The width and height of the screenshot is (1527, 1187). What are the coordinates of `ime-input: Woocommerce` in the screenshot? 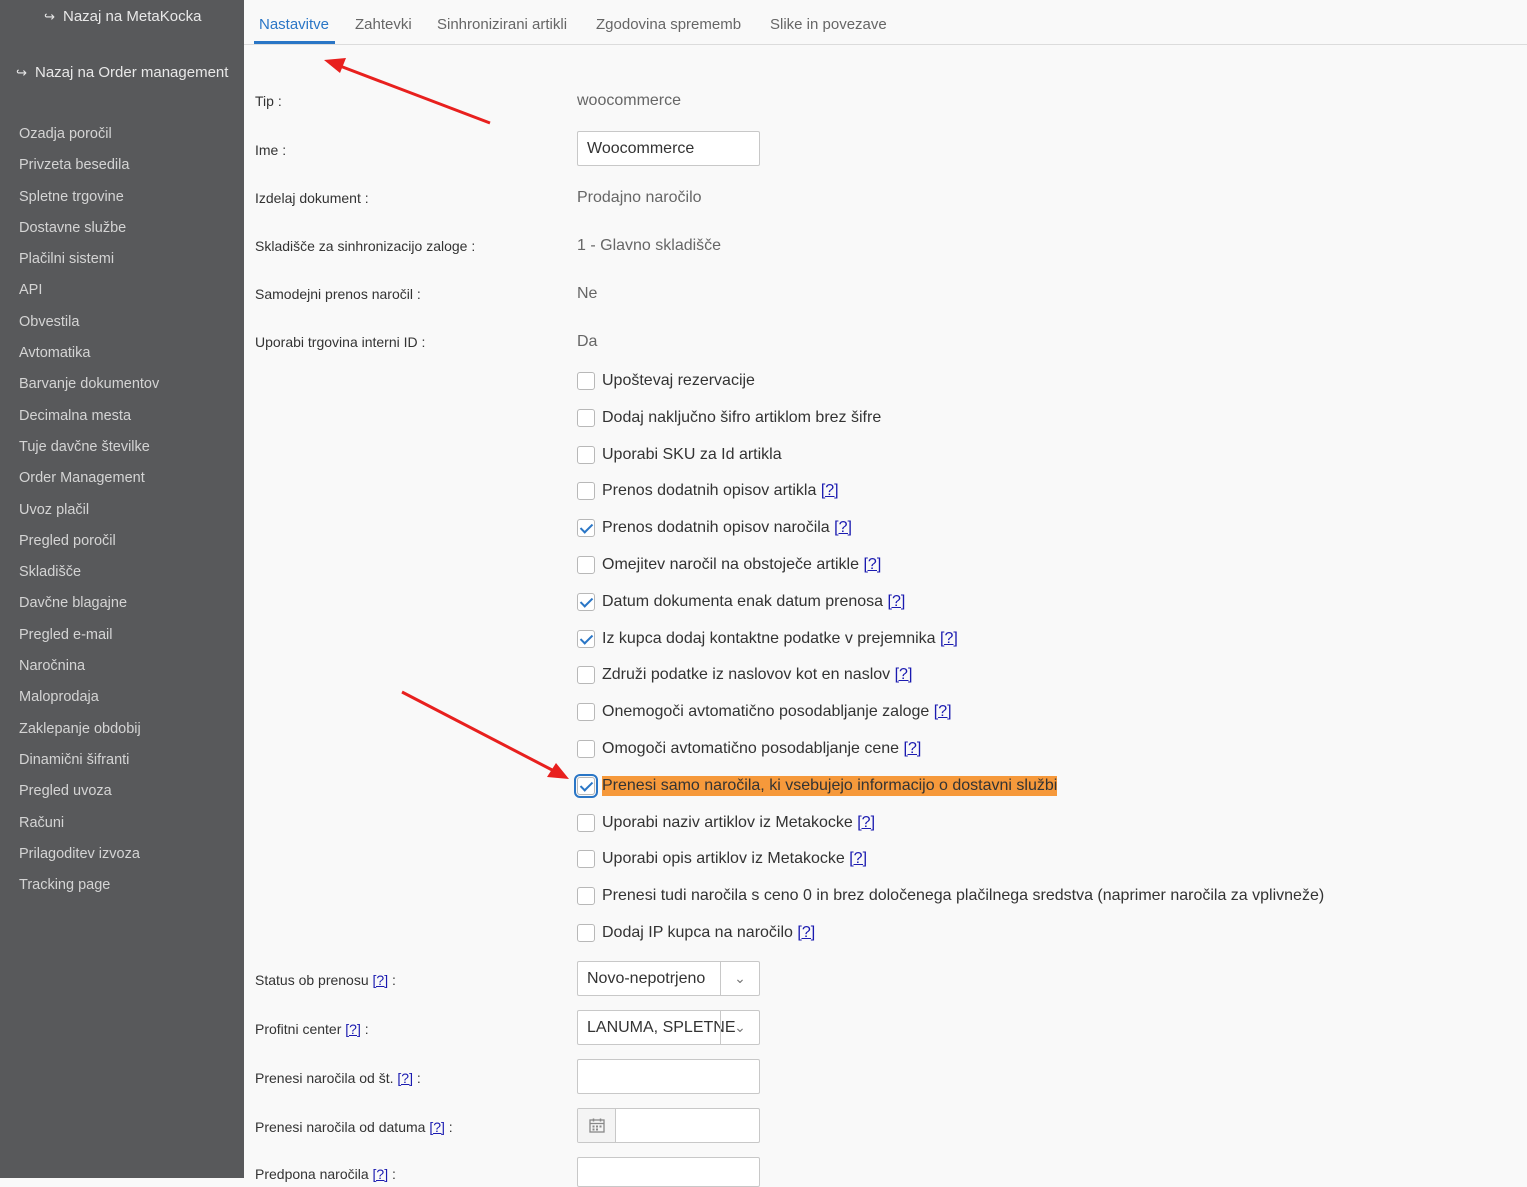 It's located at (668, 148).